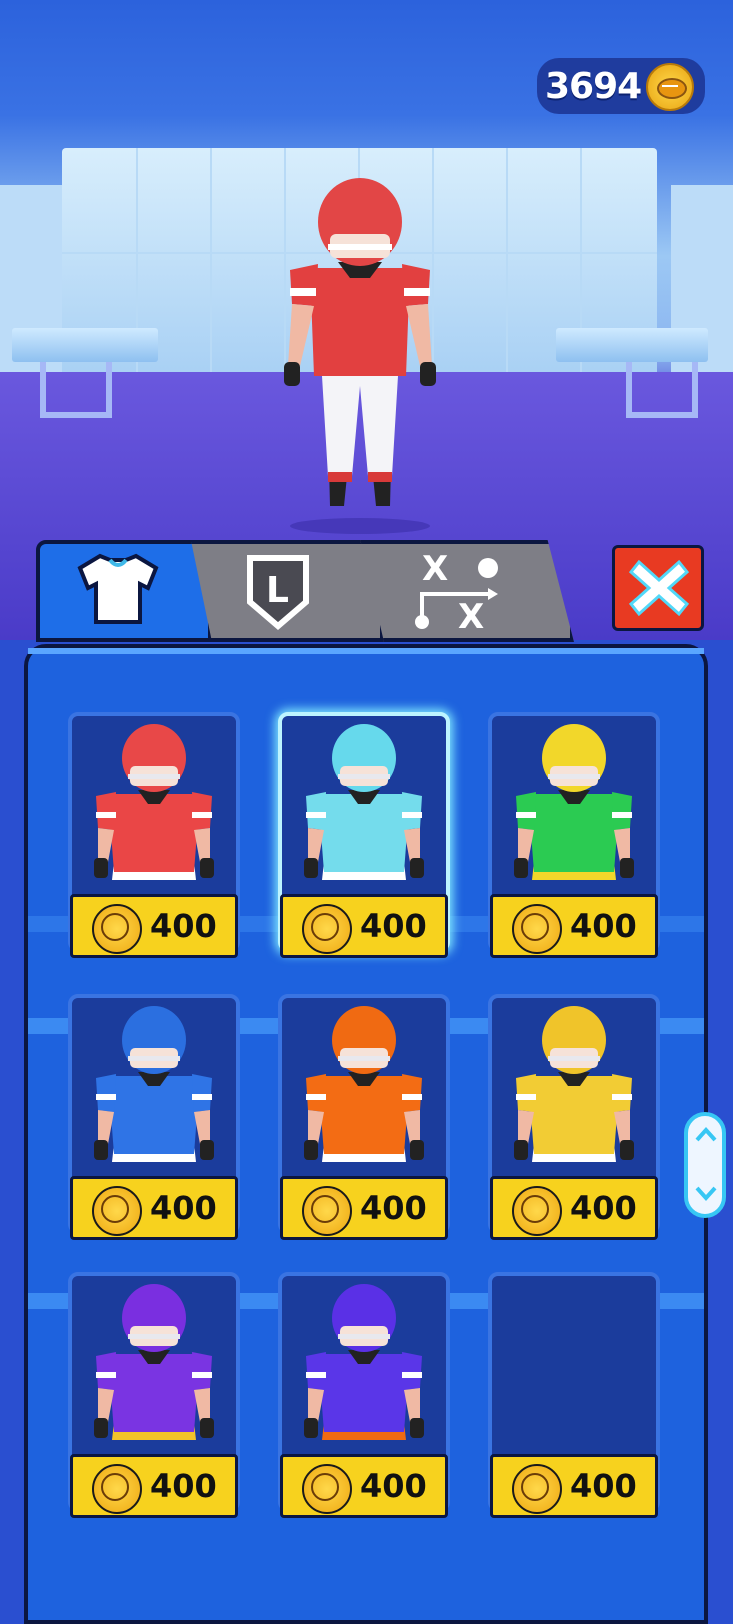 This screenshot has width=733, height=1624. I want to click on close-x-icon, so click(659, 588).